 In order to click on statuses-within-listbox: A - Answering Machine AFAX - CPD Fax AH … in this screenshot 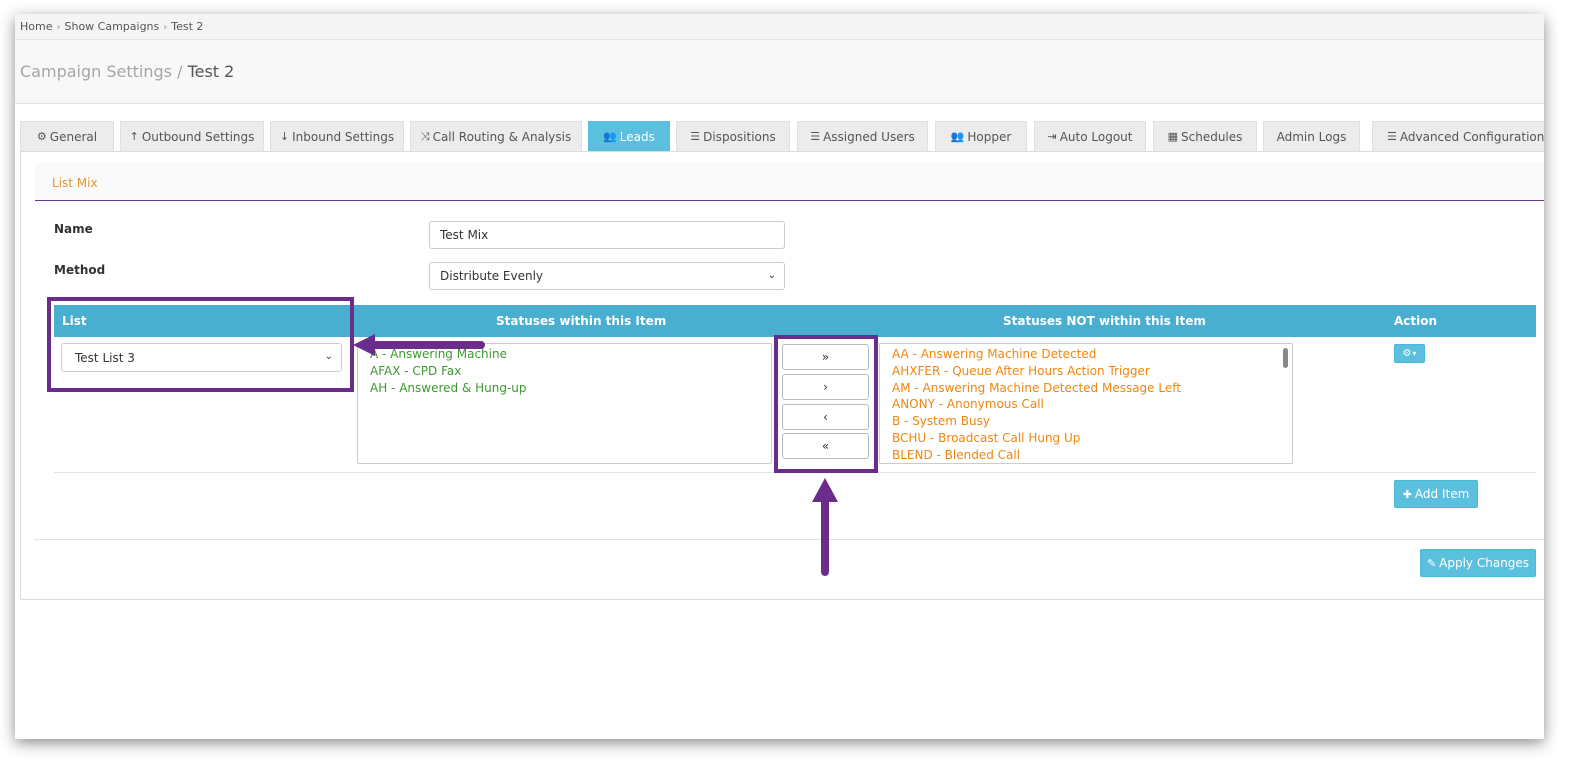, I will do `click(564, 403)`.